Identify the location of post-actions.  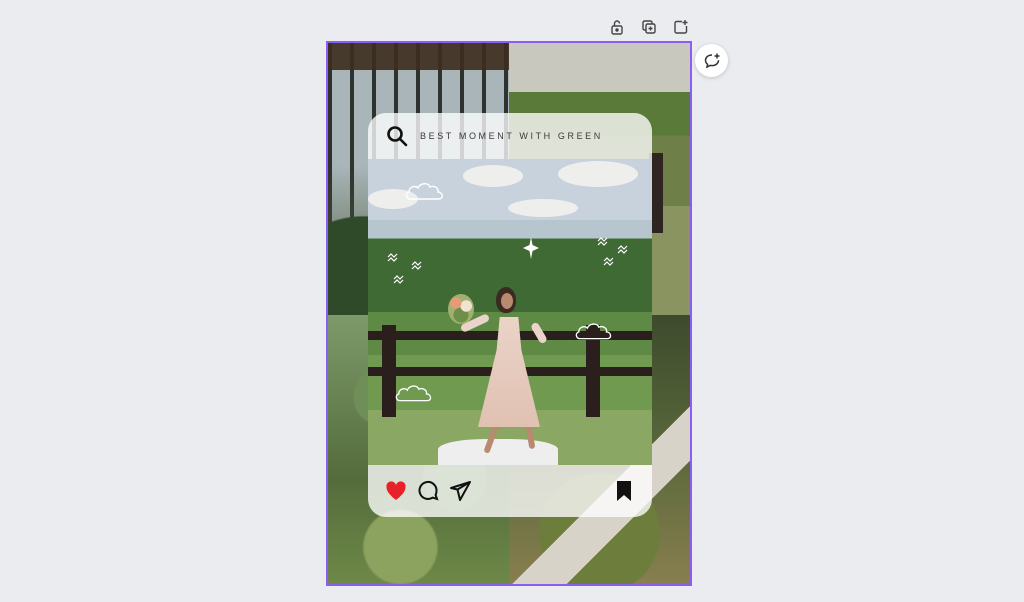
(510, 491).